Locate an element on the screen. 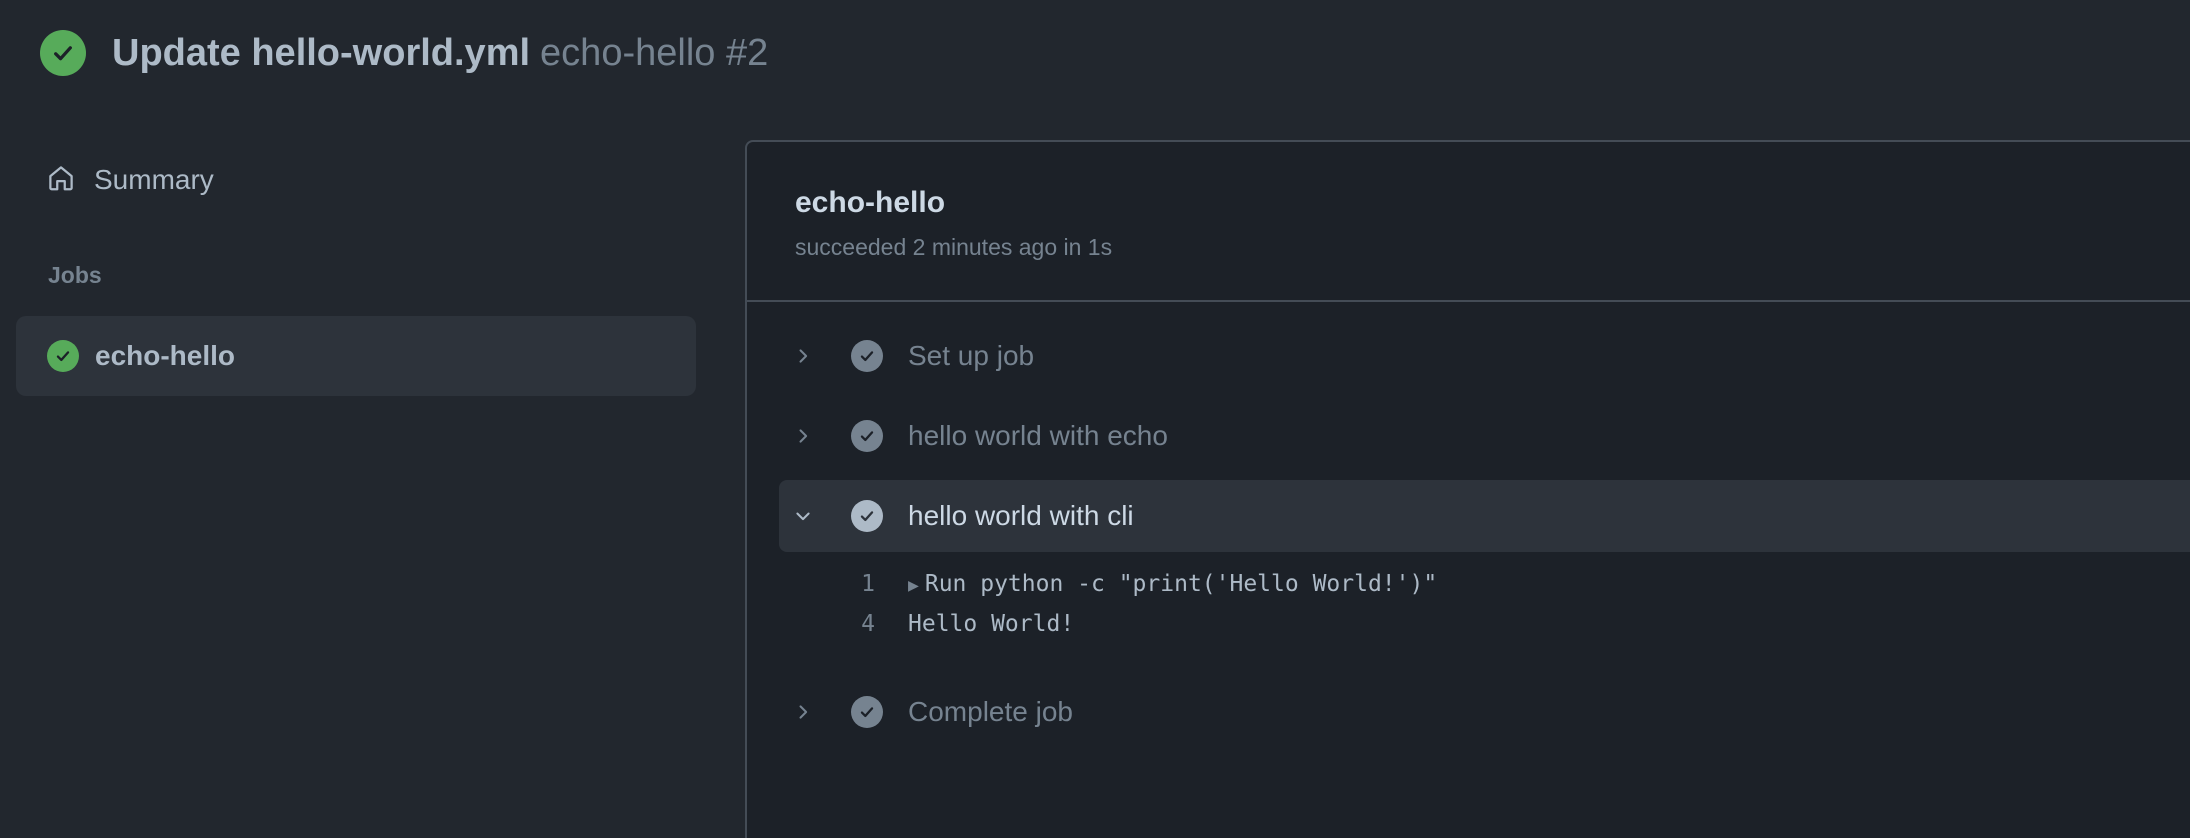 Image resolution: width=2190 pixels, height=838 pixels. caret-right-icon: ▶ is located at coordinates (913, 585).